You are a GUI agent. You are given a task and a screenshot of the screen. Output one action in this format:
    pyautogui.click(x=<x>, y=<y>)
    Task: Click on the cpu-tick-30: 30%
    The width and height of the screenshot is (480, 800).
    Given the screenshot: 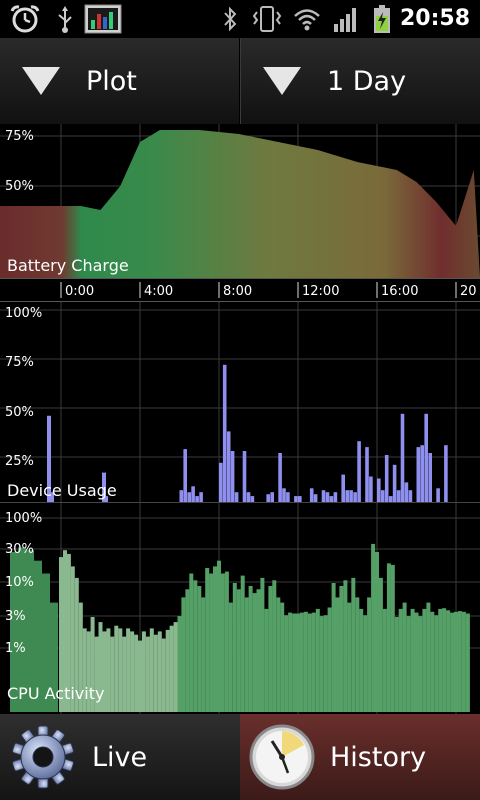 What is the action you would take?
    pyautogui.click(x=19, y=549)
    